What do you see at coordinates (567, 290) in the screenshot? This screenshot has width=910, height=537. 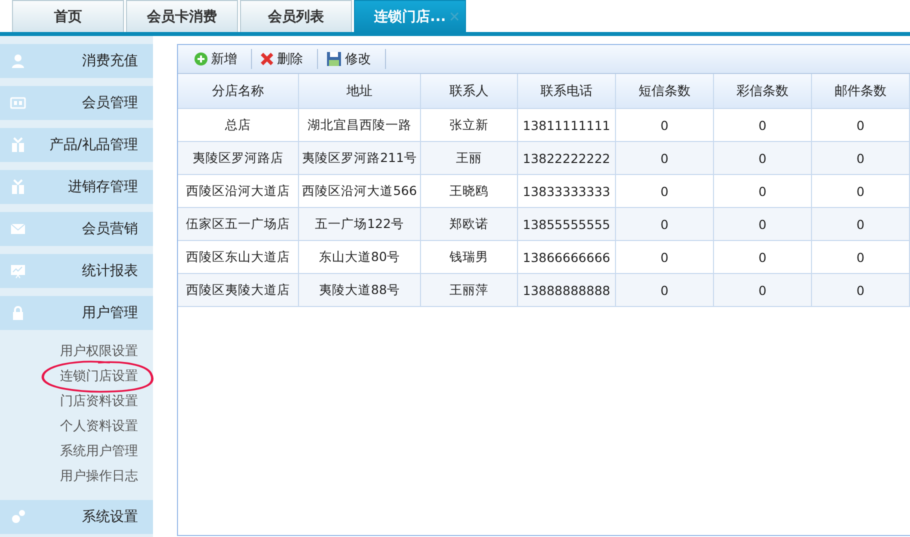 I see `table-cell: 13888888888` at bounding box center [567, 290].